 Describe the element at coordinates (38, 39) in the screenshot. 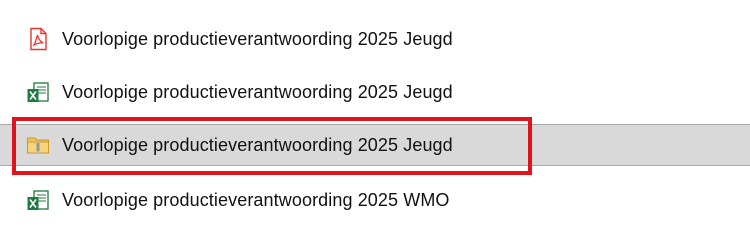

I see `pdf-file-icon` at that location.